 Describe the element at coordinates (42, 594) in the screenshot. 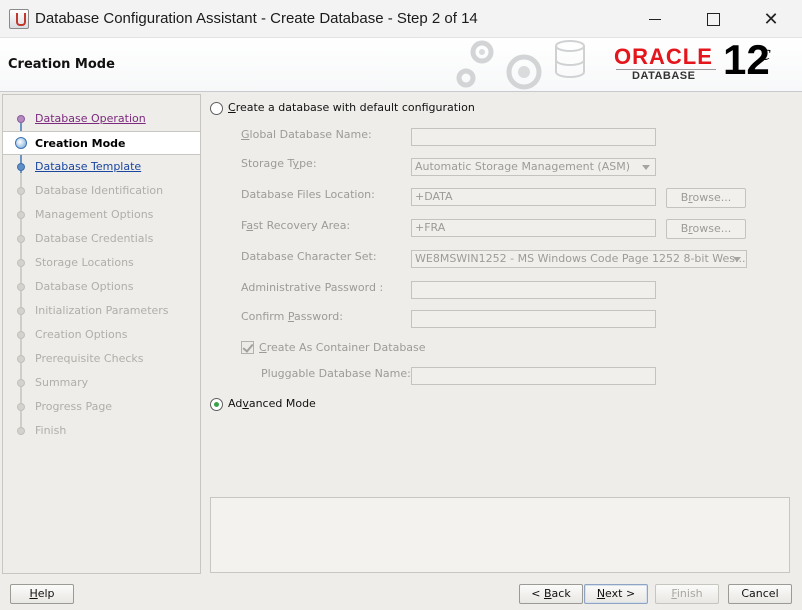

I see `help-button: Help` at that location.